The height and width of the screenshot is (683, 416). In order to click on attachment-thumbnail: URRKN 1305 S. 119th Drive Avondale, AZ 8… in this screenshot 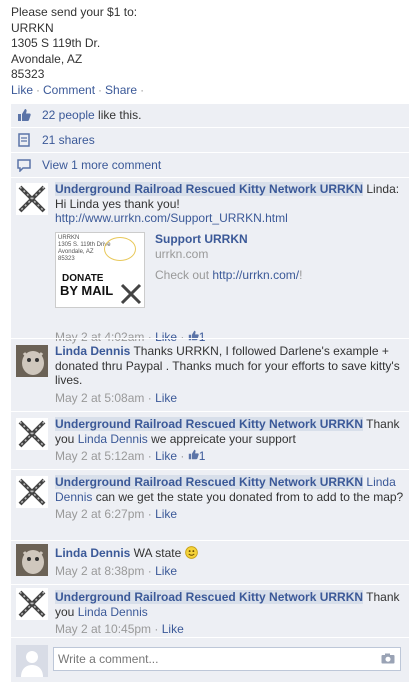, I will do `click(100, 269)`.